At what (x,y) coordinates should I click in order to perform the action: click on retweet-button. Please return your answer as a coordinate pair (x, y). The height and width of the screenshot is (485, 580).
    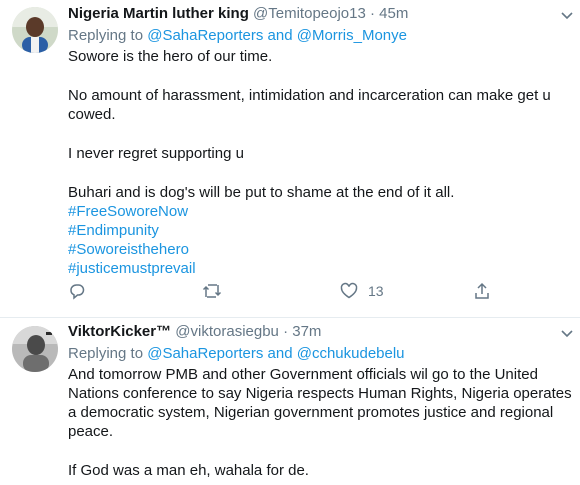
    Looking at the image, I should click on (212, 291).